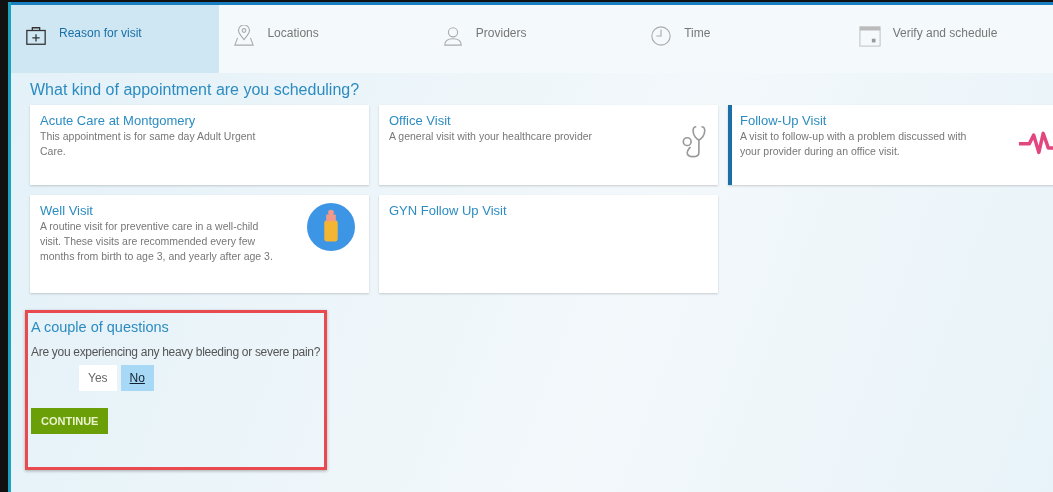  I want to click on medical-kit-icon, so click(36, 36).